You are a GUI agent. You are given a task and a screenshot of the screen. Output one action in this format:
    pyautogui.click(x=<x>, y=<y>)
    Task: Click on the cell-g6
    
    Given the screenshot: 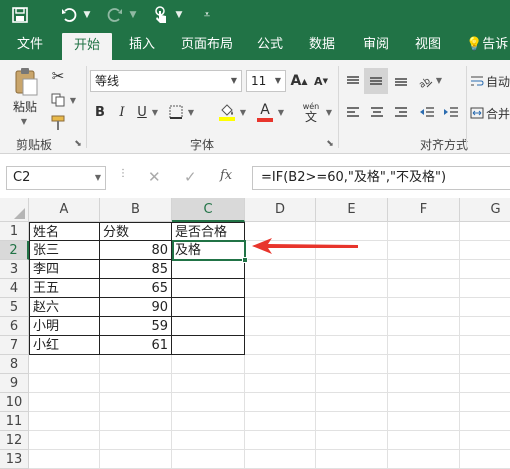 What is the action you would take?
    pyautogui.click(x=485, y=326)
    